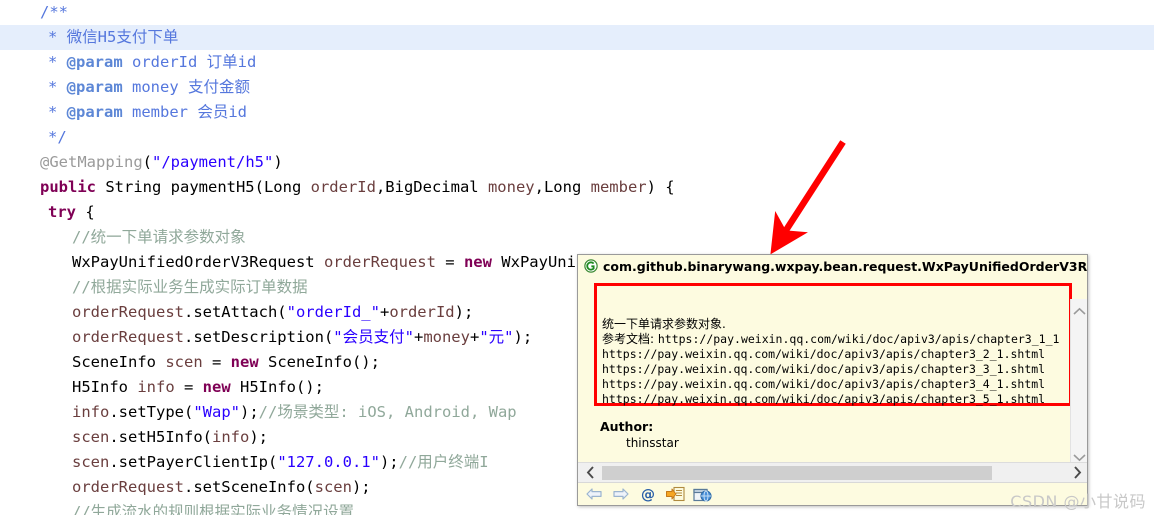 The width and height of the screenshot is (1154, 515). What do you see at coordinates (577, 62) in the screenshot?
I see `code-line: * @param orderId 订单id` at bounding box center [577, 62].